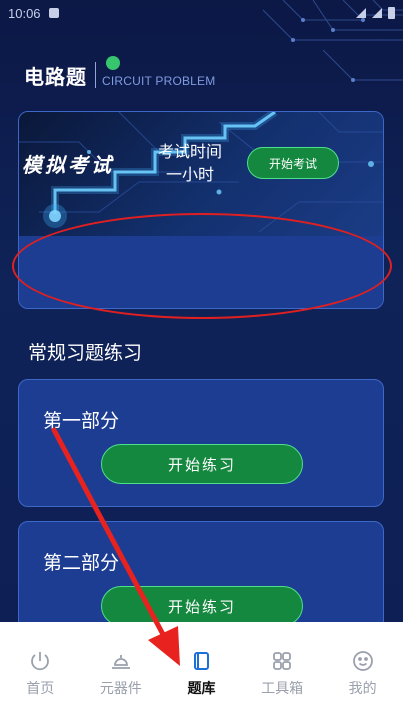  I want to click on book-icon, so click(201, 661).